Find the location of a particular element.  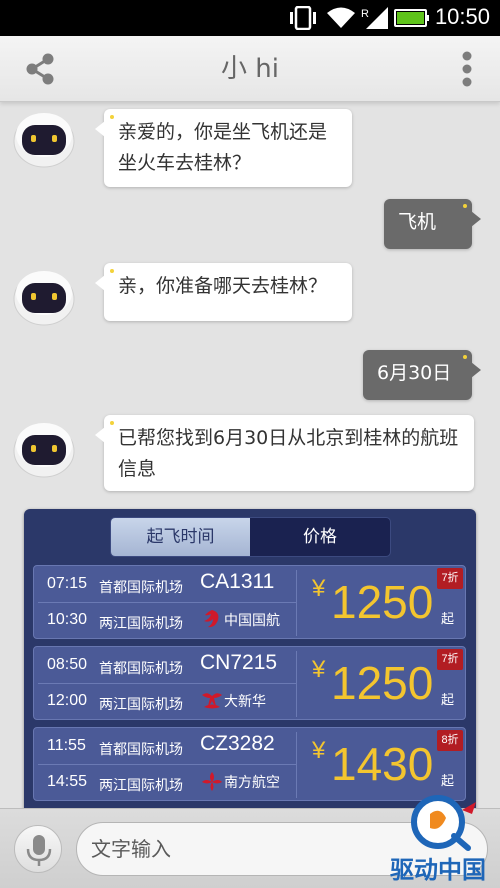

user-message: 6月30日 is located at coordinates (422, 375).